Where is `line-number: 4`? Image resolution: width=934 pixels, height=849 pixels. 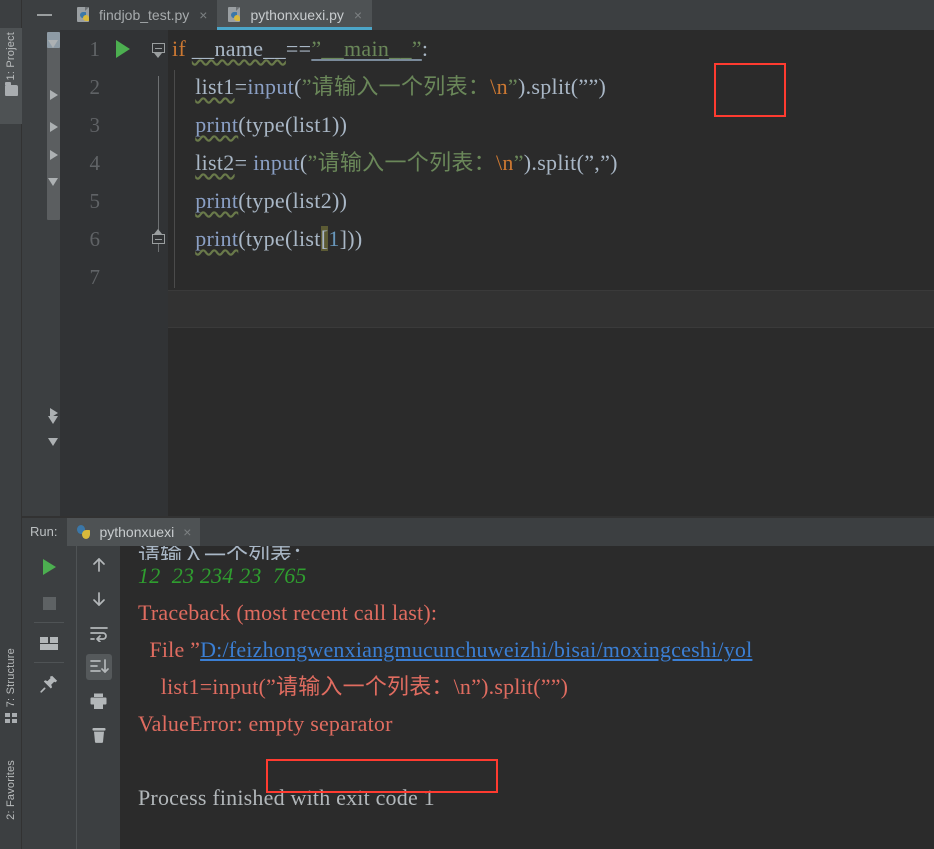 line-number: 4 is located at coordinates (95, 163).